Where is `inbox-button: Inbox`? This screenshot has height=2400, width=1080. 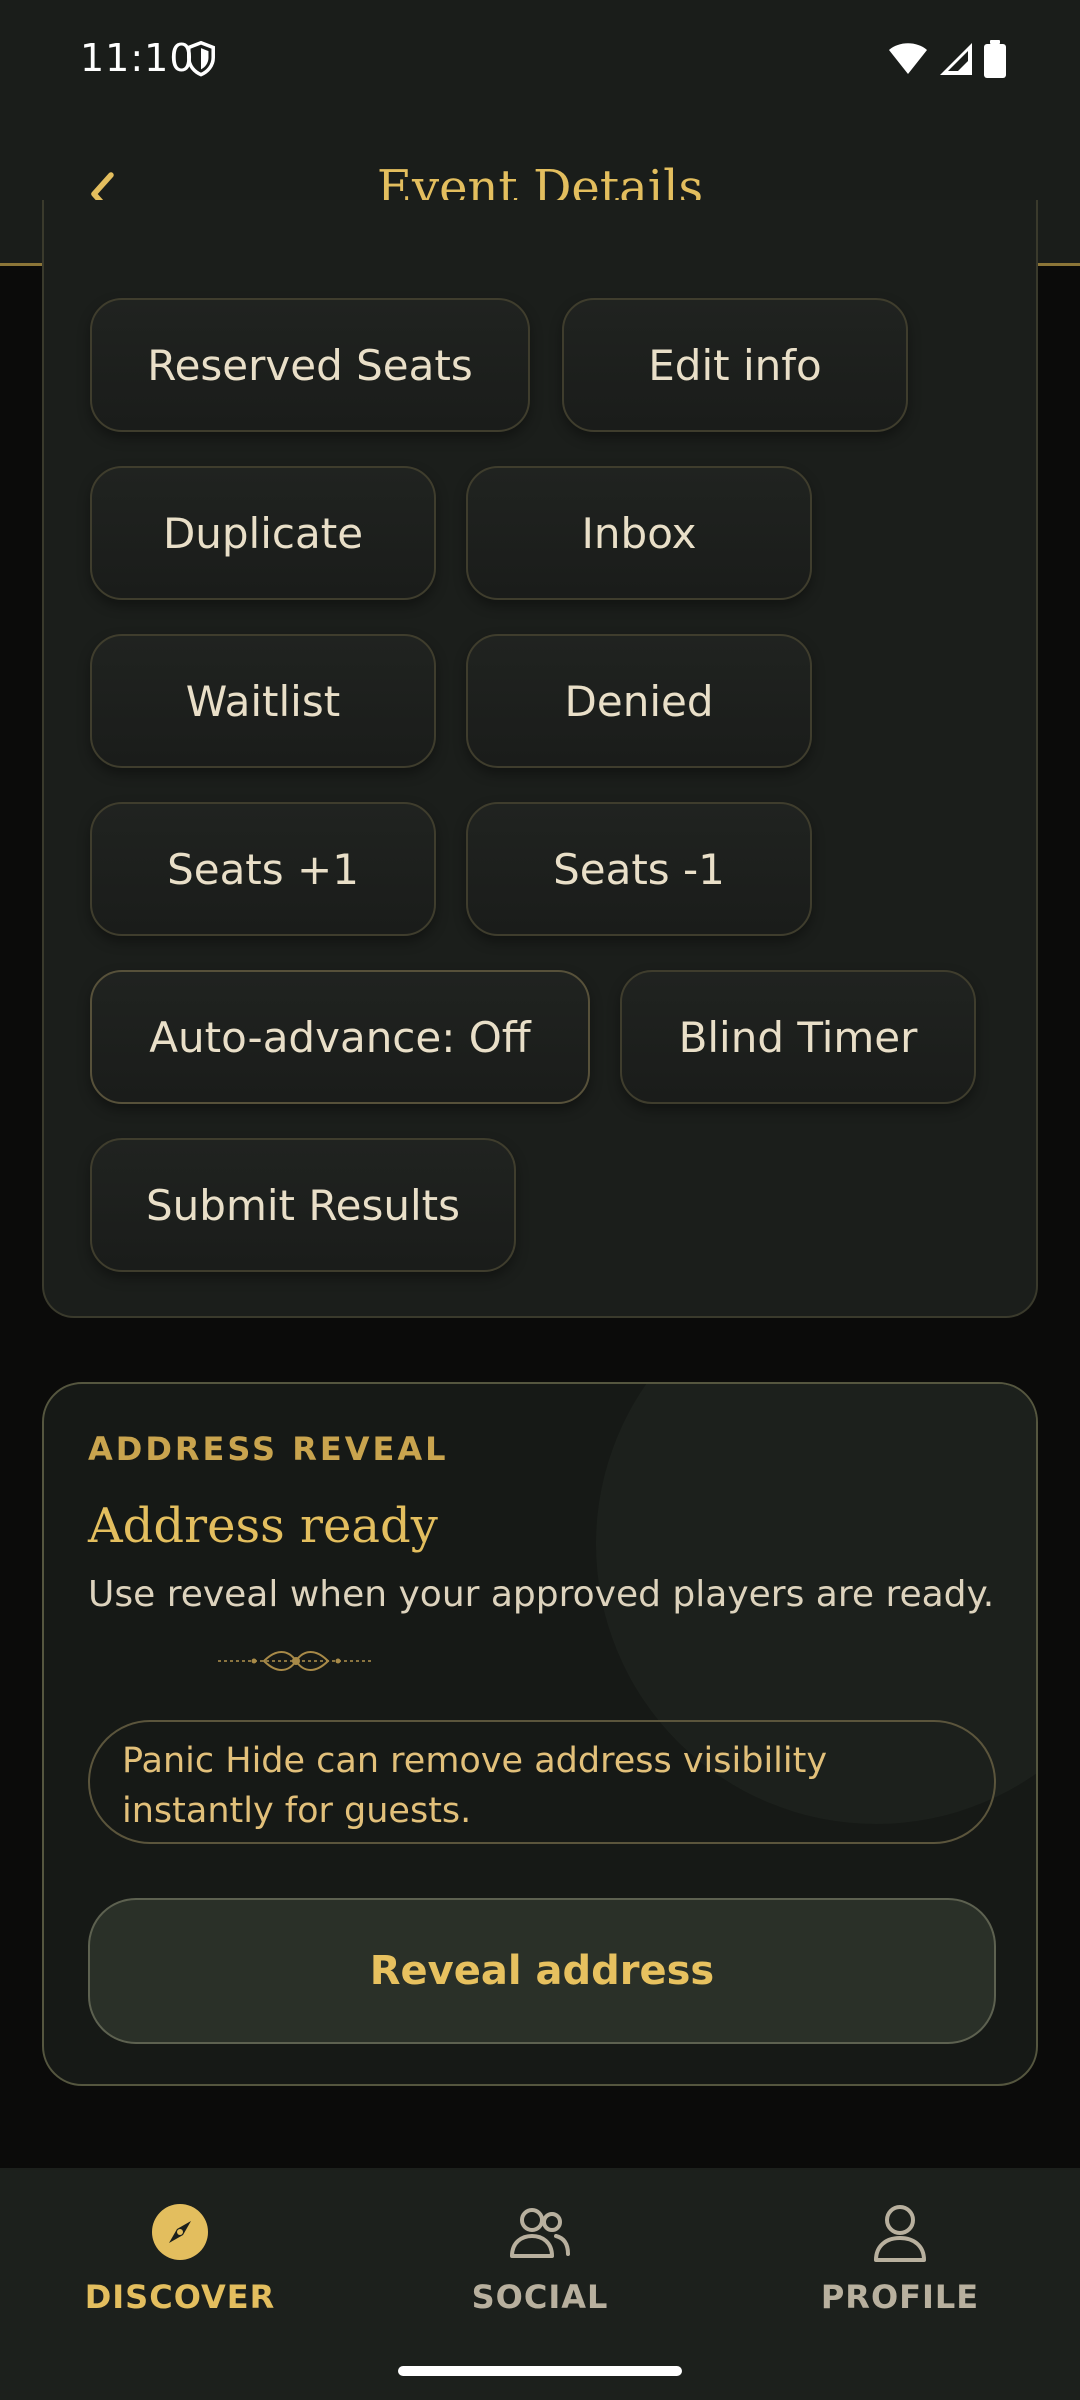
inbox-button: Inbox is located at coordinates (639, 533).